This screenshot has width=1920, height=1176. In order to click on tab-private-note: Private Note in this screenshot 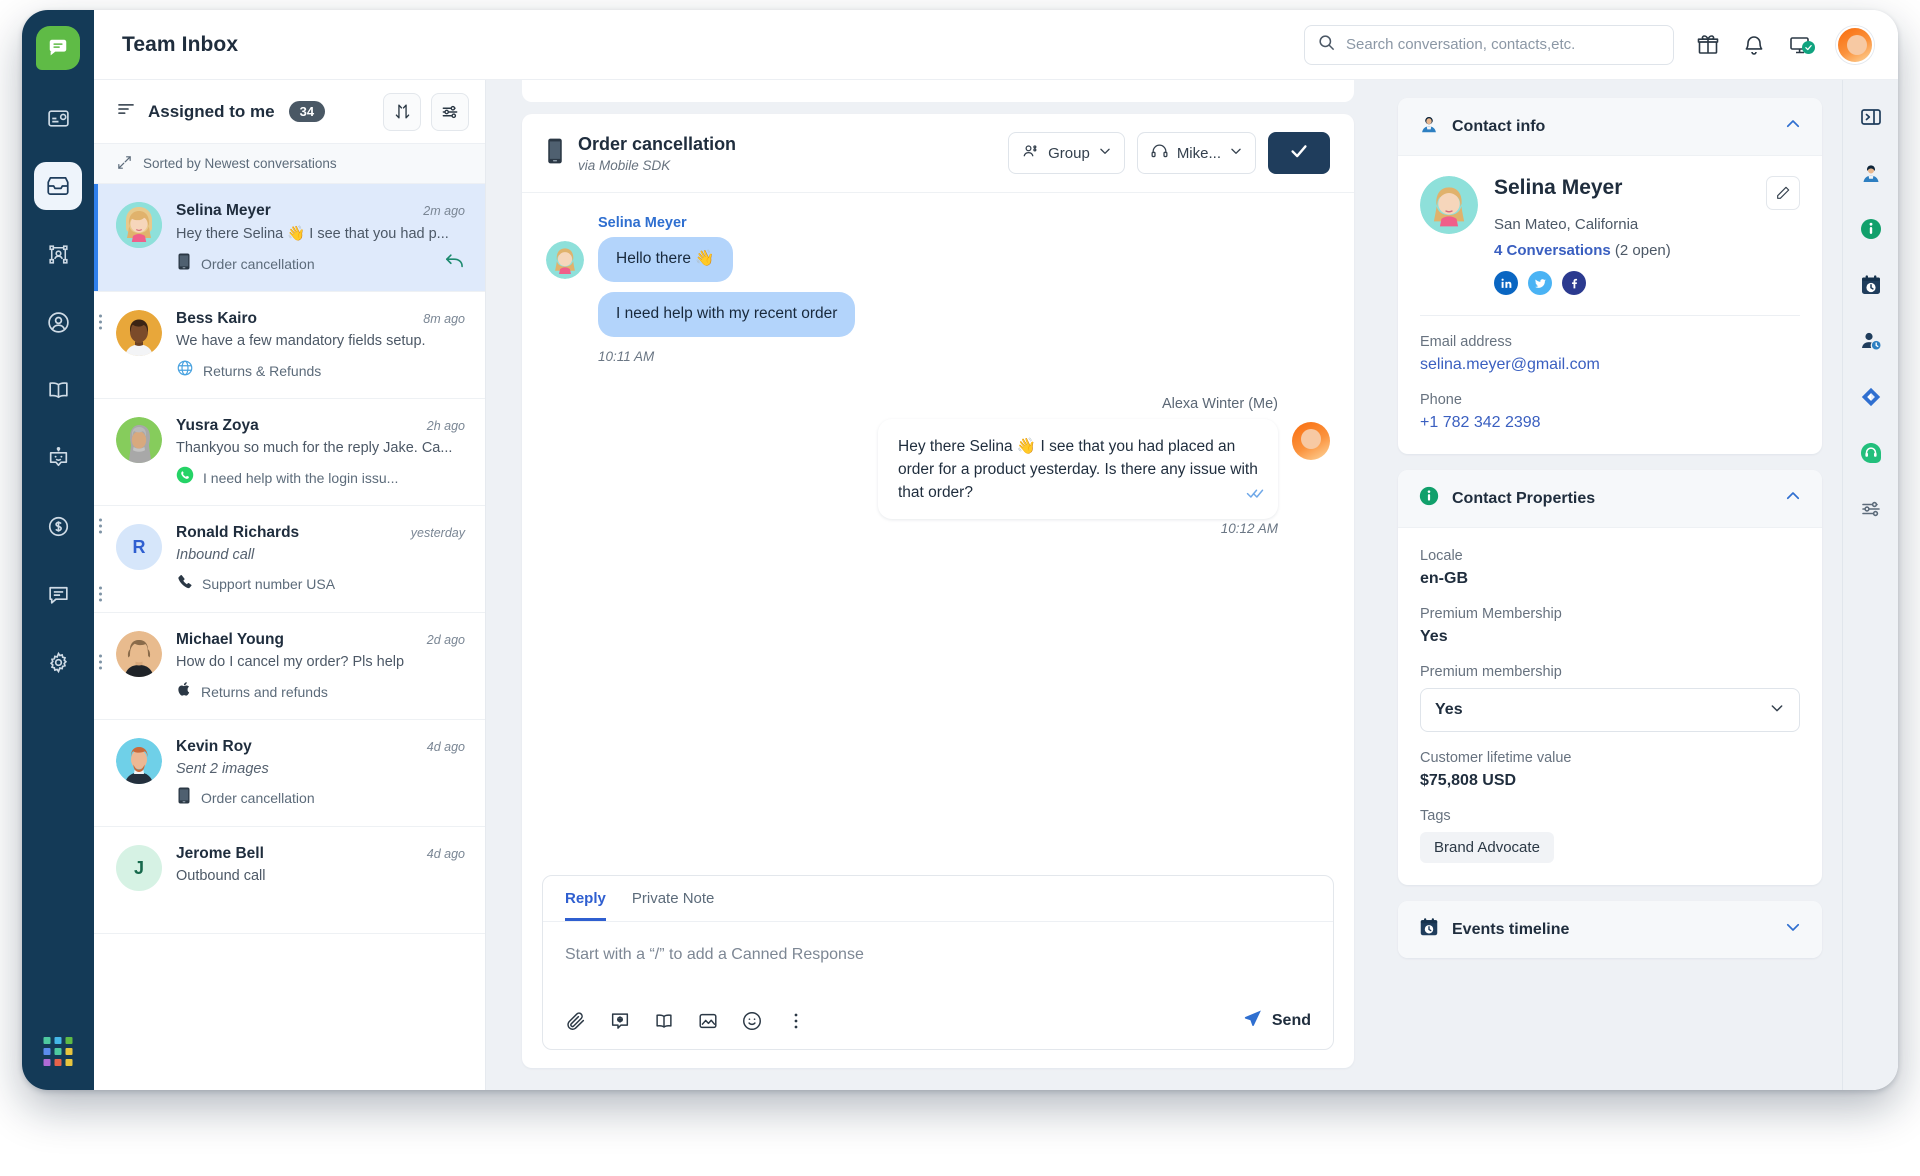, I will do `click(673, 905)`.